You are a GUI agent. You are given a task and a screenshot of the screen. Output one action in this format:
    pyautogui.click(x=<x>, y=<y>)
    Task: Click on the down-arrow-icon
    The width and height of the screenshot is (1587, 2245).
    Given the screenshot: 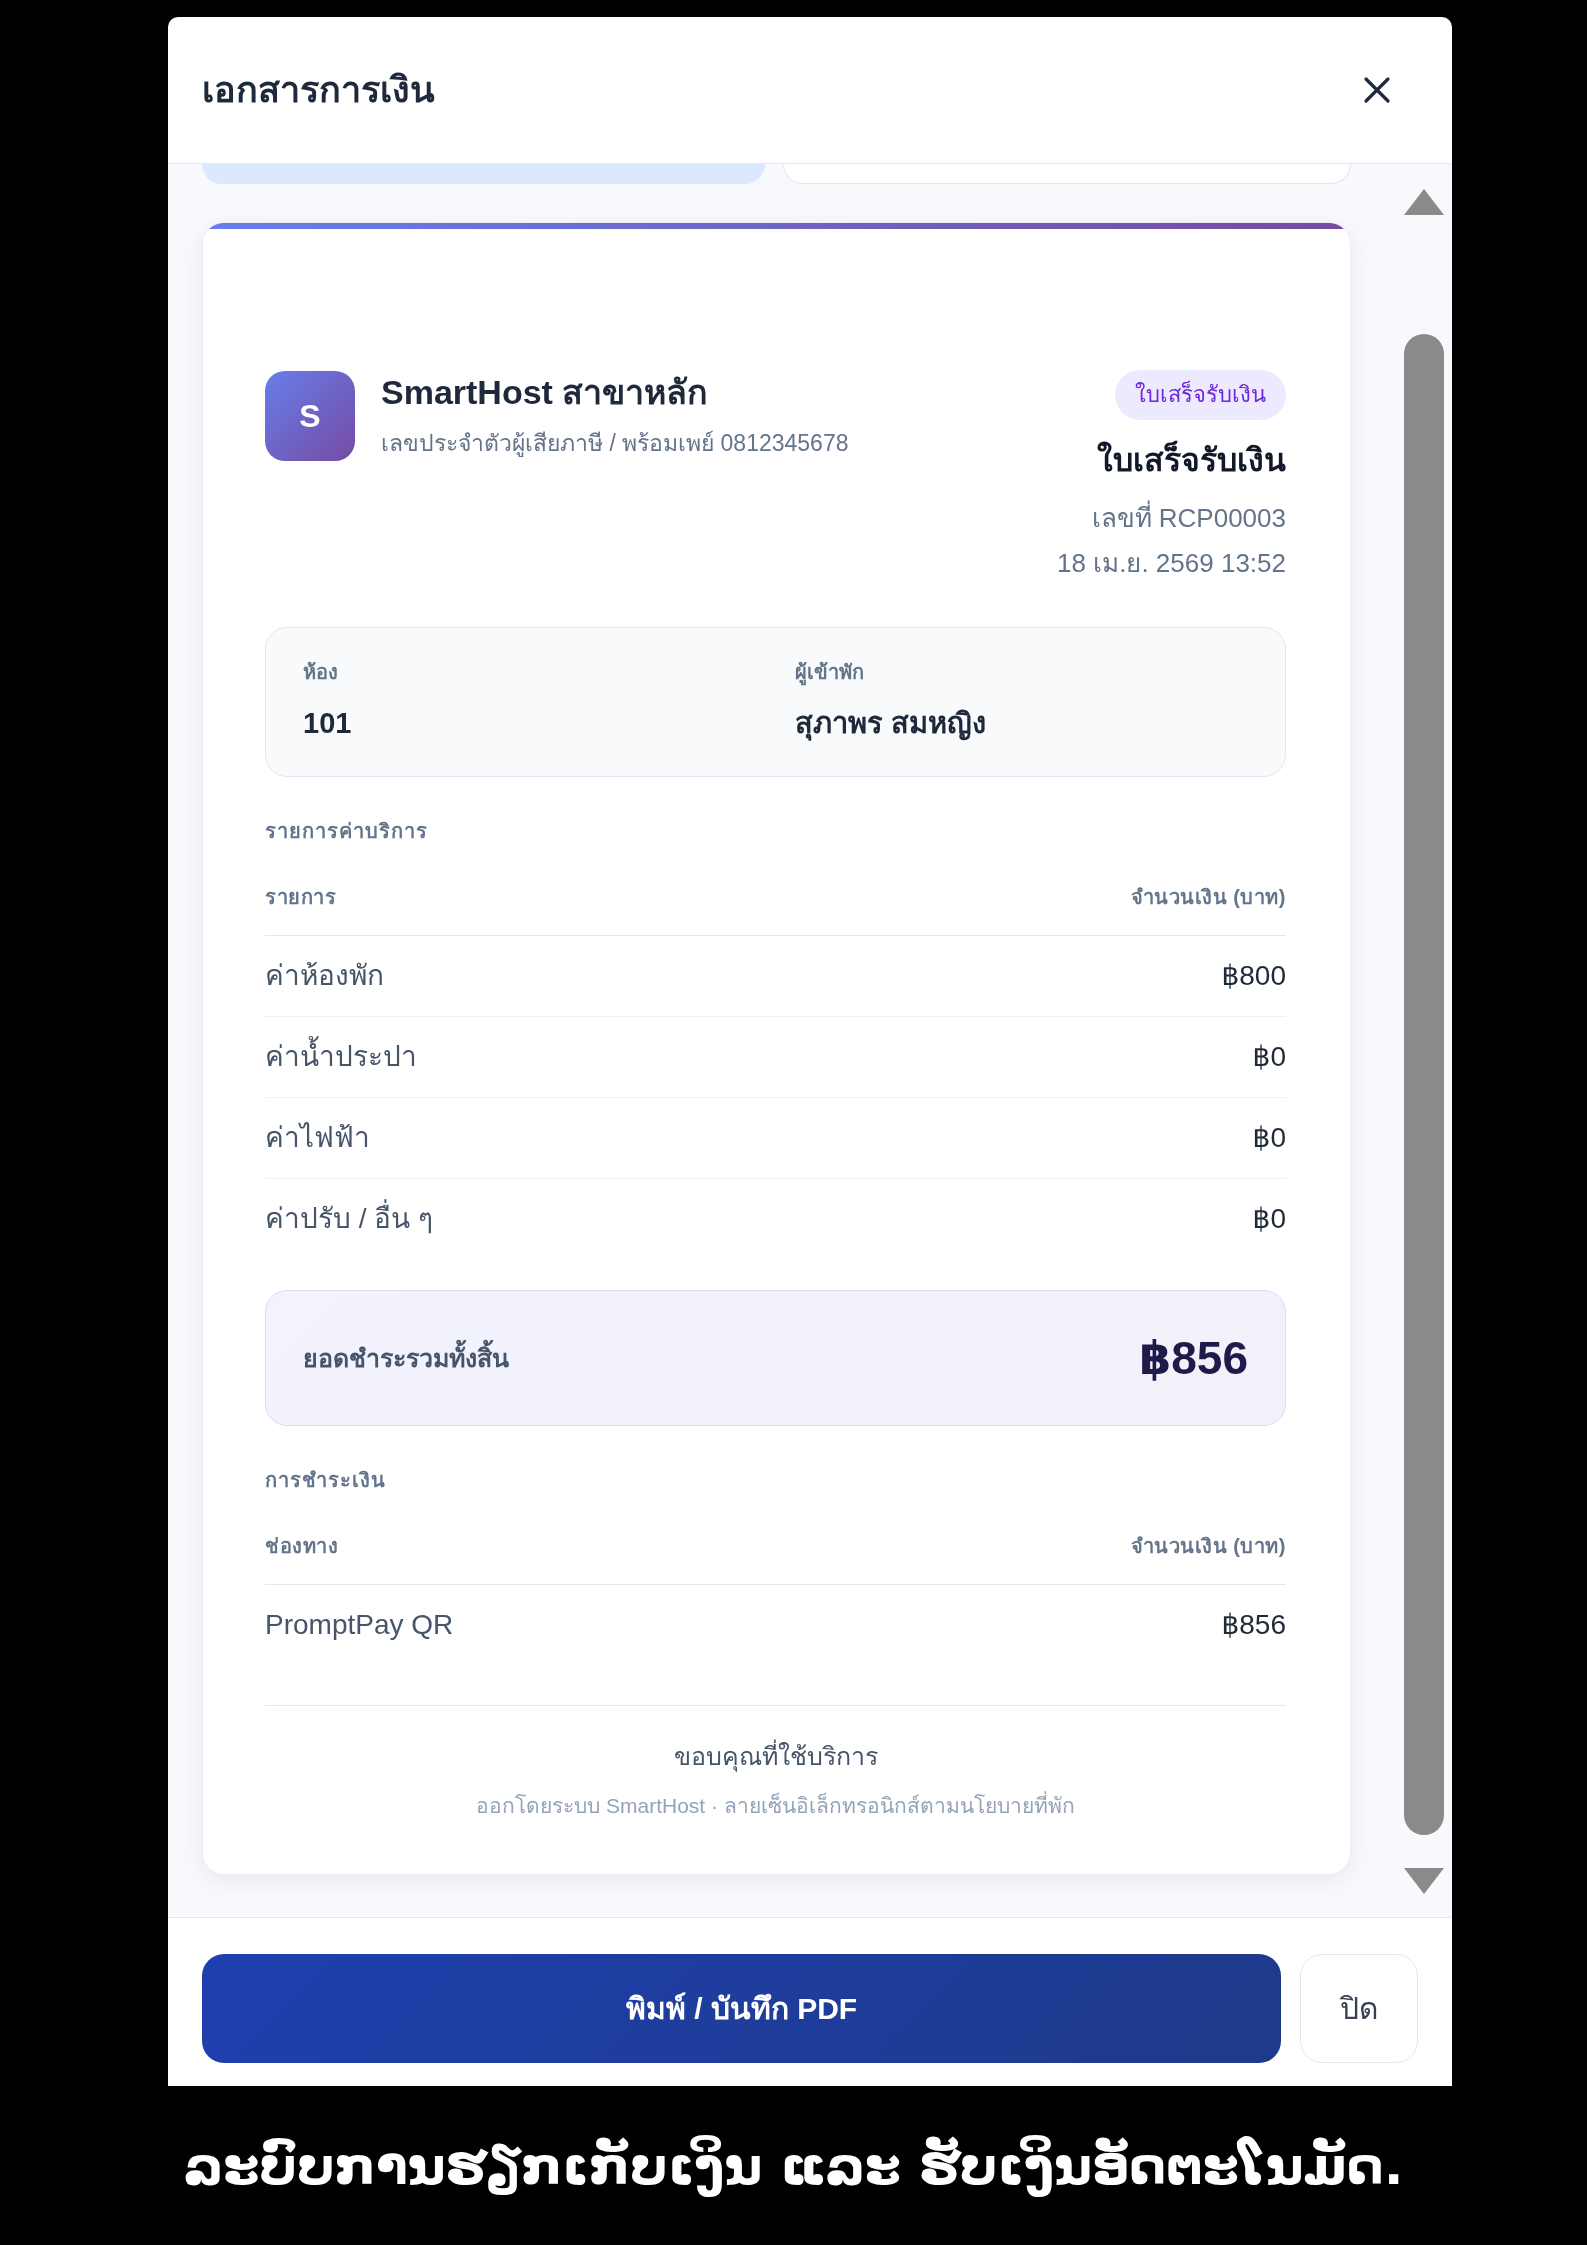 What is the action you would take?
    pyautogui.click(x=1423, y=1881)
    